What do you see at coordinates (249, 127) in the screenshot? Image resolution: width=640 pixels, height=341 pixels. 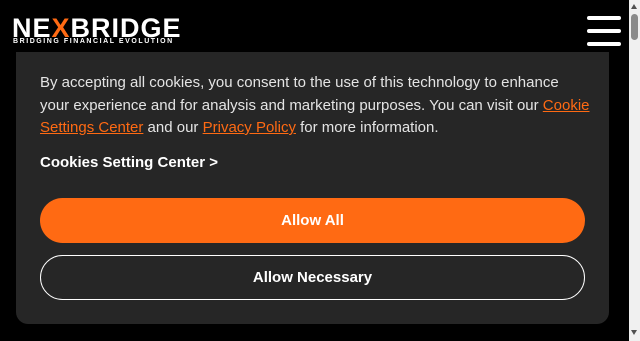 I see `privacy-policy-link: Privacy Policy` at bounding box center [249, 127].